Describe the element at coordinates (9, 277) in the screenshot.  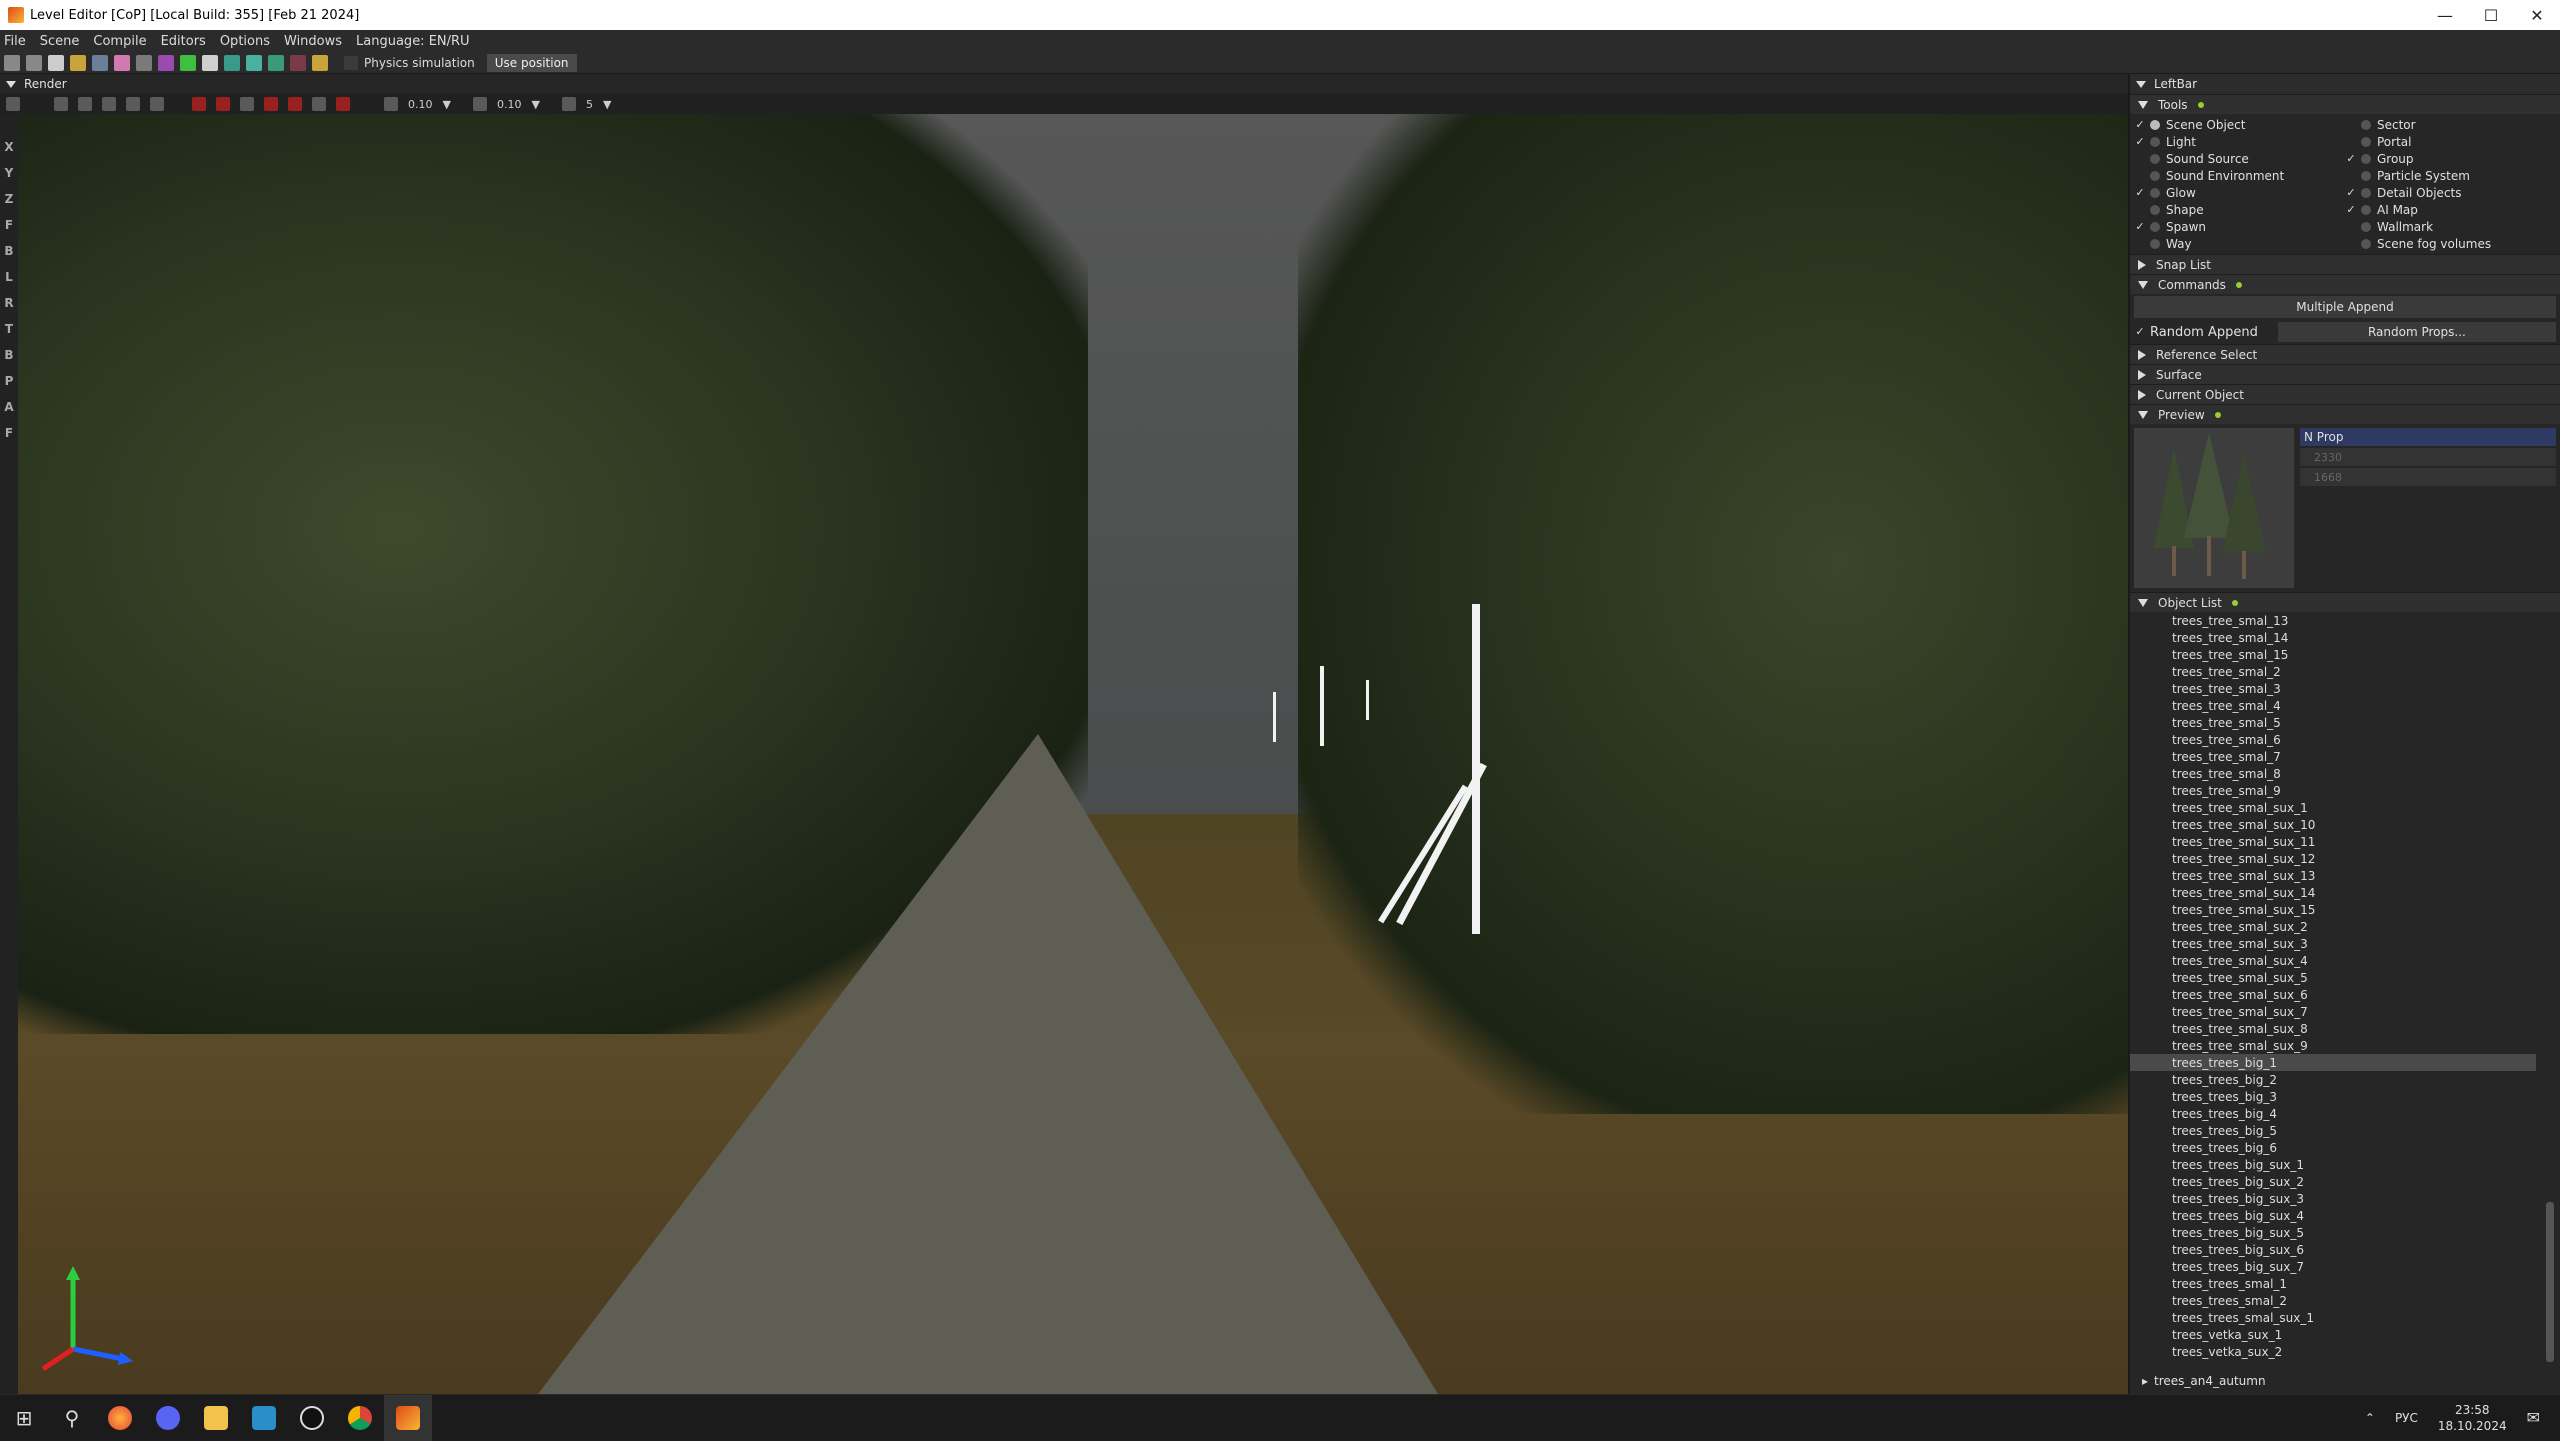
I see `view-left-button: L` at that location.